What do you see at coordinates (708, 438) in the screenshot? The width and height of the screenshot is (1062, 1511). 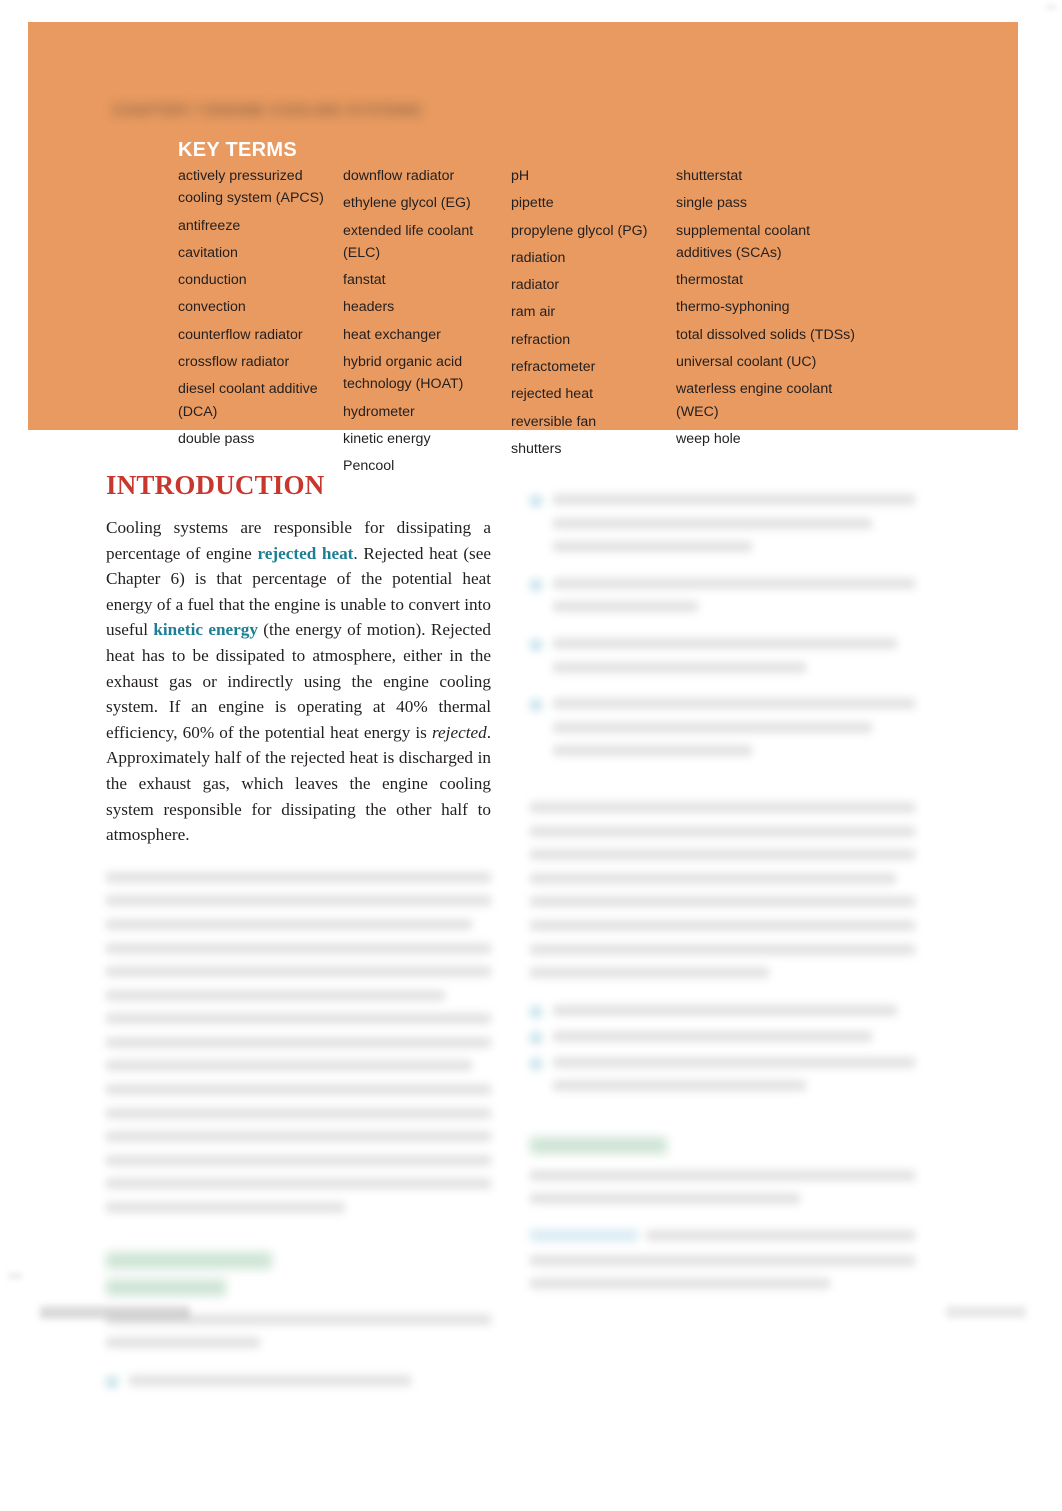 I see `key-term: weep hole` at bounding box center [708, 438].